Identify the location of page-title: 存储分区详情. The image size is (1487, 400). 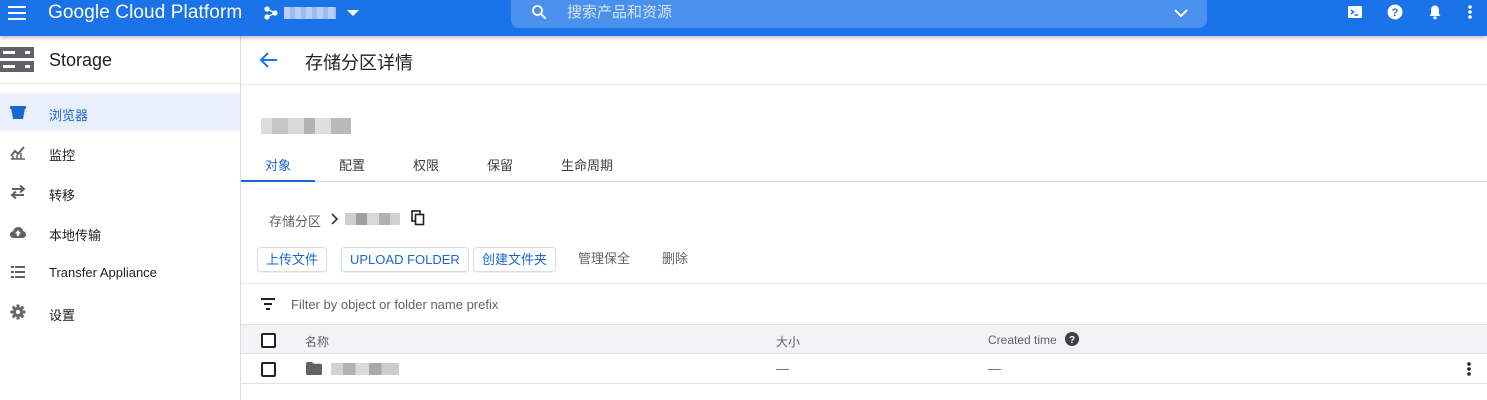
(359, 63).